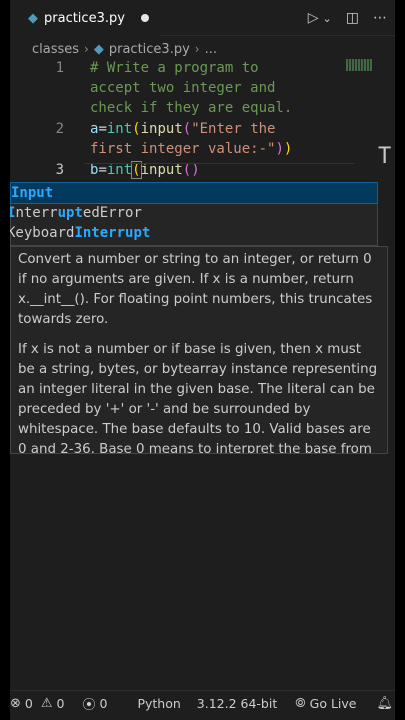  I want to click on split-editor-icon: ◫, so click(352, 18).